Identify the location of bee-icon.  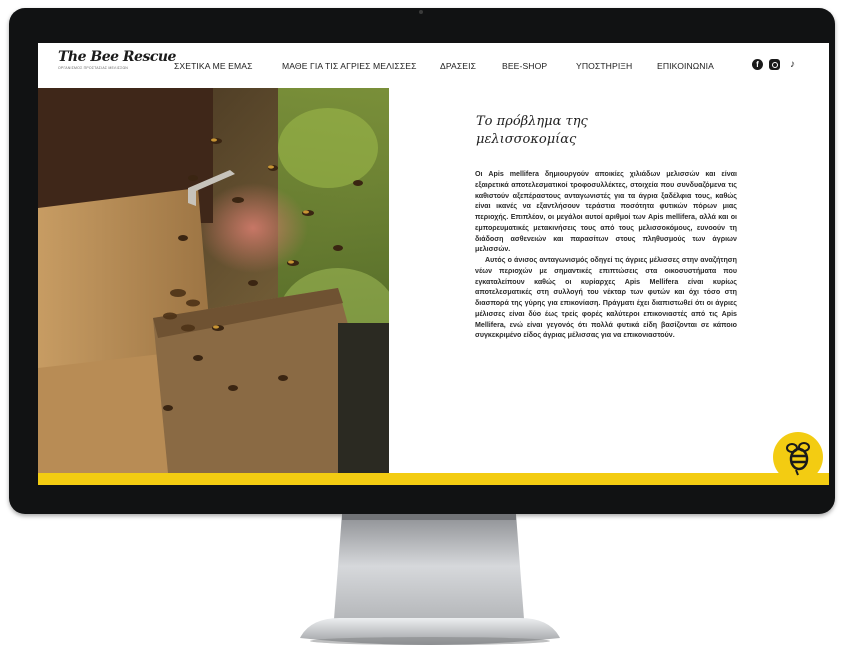
(798, 459).